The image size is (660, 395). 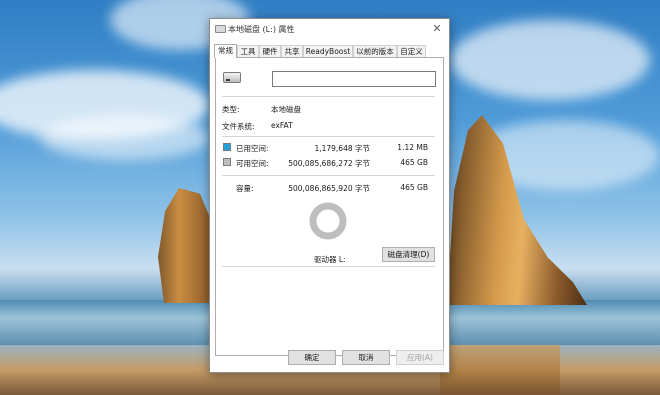 What do you see at coordinates (282, 125) in the screenshot?
I see `filesystem-value: exFAT` at bounding box center [282, 125].